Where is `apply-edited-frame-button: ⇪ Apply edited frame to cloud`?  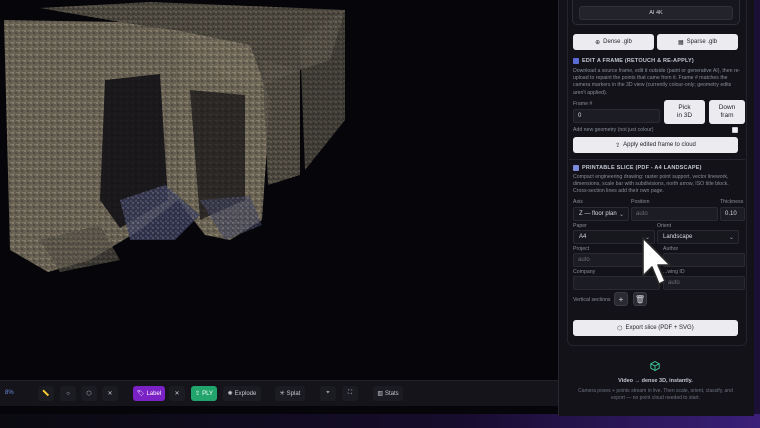 apply-edited-frame-button: ⇪ Apply edited frame to cloud is located at coordinates (655, 145).